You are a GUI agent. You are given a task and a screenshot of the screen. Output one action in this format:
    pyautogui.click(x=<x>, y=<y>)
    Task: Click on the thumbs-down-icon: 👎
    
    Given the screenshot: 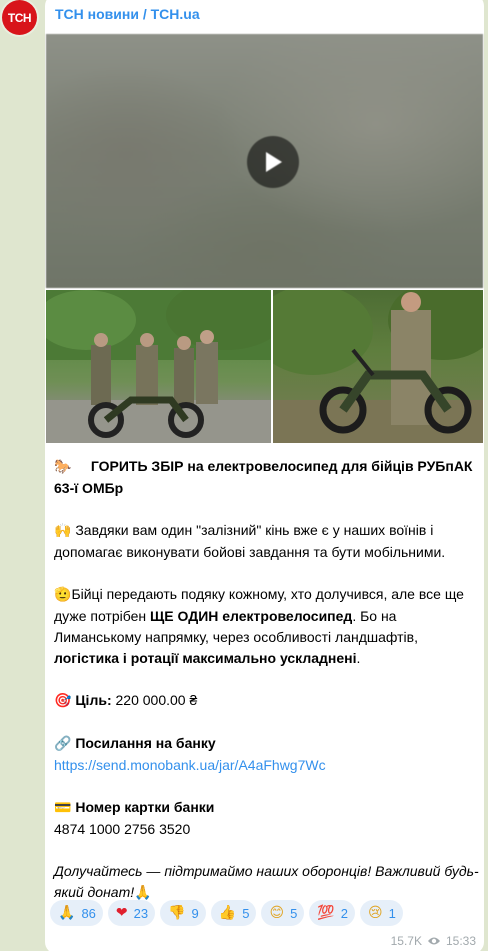 What is the action you would take?
    pyautogui.click(x=177, y=913)
    